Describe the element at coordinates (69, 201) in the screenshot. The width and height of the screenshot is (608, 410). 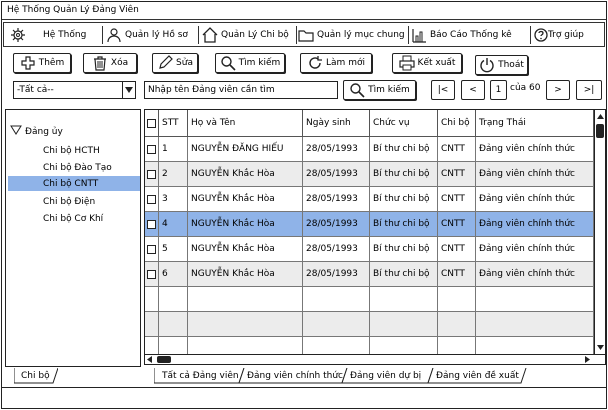
I see `tree-item-dien: Chi bộ Điện` at that location.